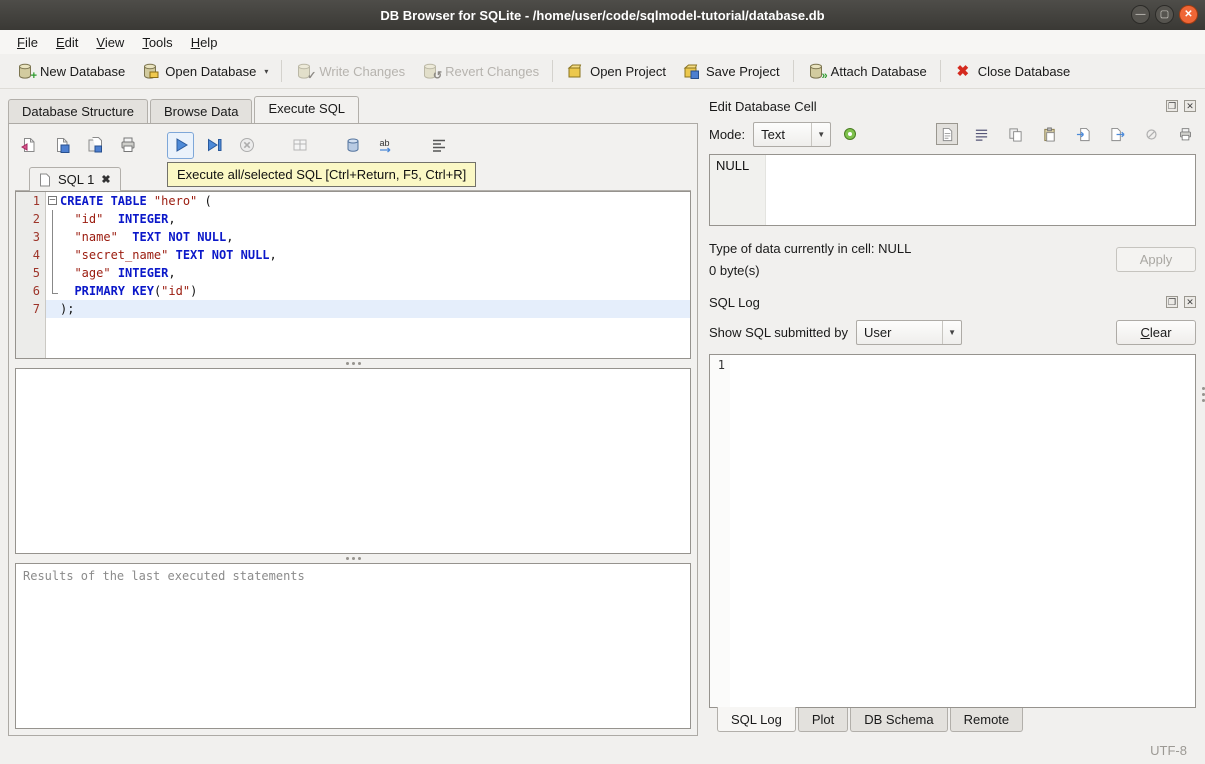 The width and height of the screenshot is (1205, 764). Describe the element at coordinates (952, 190) in the screenshot. I see `cell-value-editor: NULL` at that location.